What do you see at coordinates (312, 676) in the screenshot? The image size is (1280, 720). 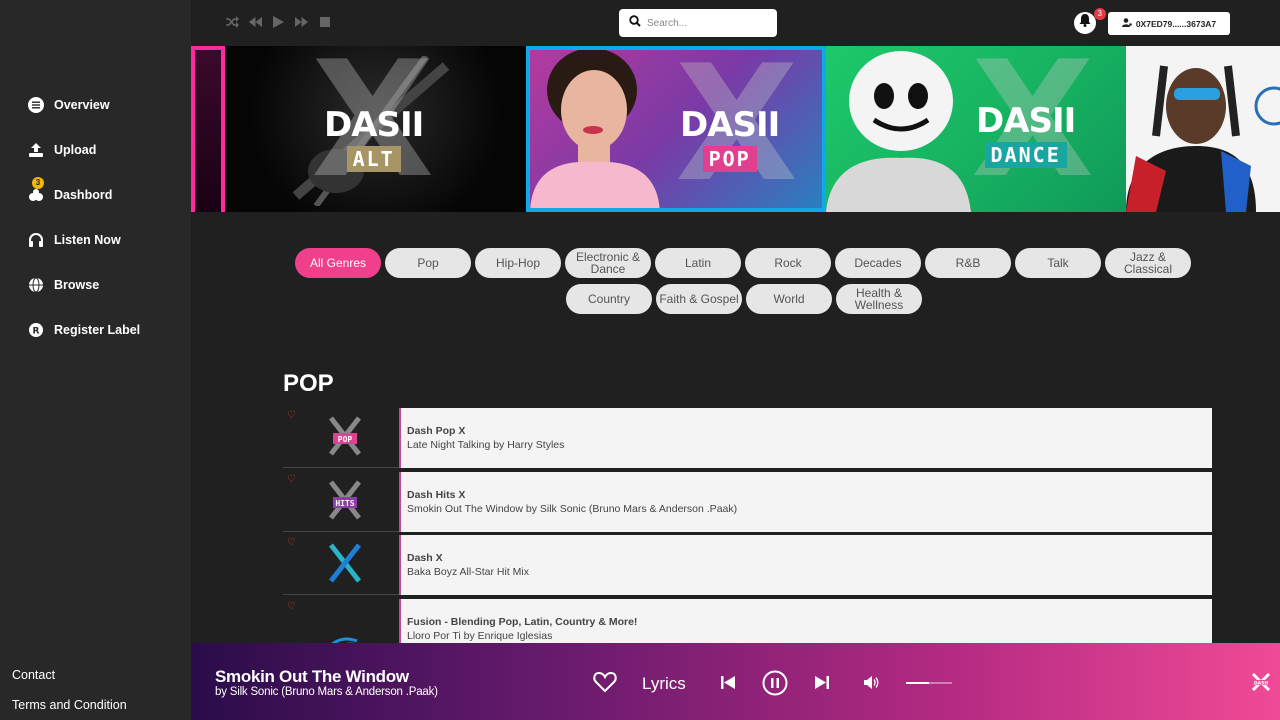 I see `now-playing-title: Smokin Out The Window` at bounding box center [312, 676].